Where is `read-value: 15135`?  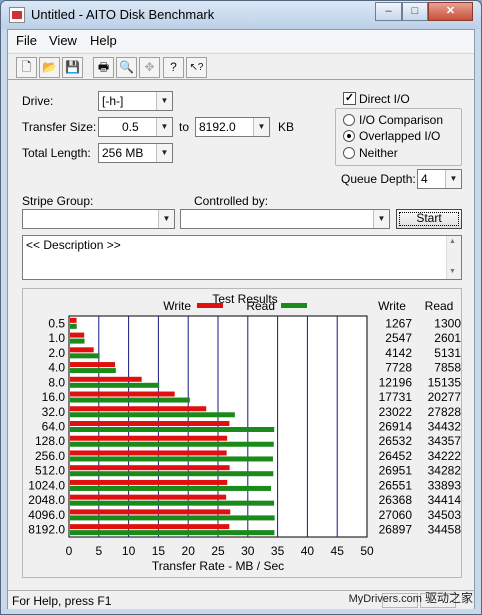 read-value: 15135 is located at coordinates (445, 382).